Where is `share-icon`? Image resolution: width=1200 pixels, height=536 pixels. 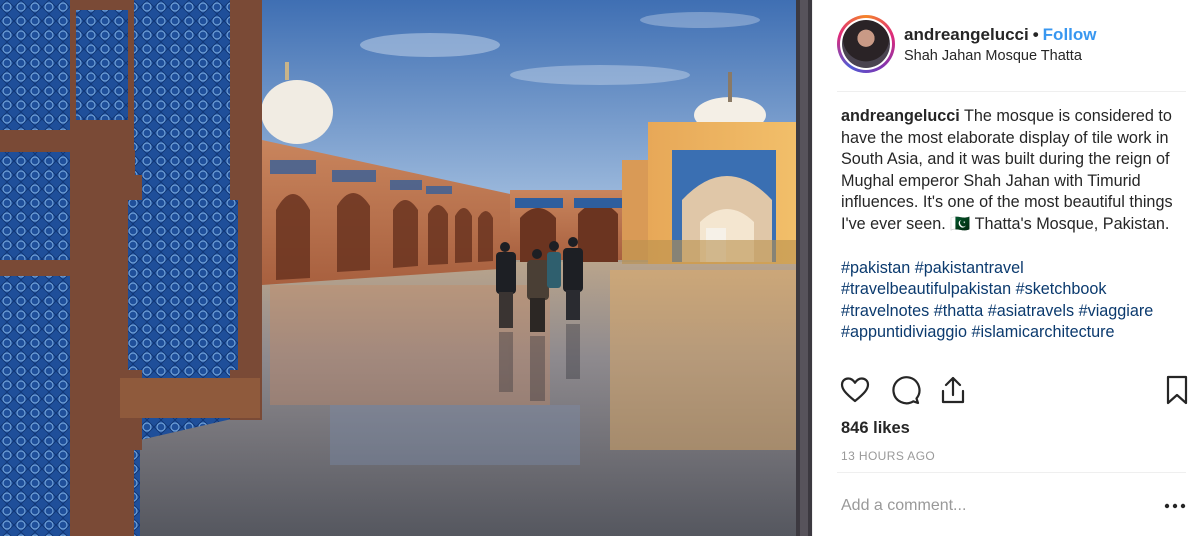 share-icon is located at coordinates (953, 390).